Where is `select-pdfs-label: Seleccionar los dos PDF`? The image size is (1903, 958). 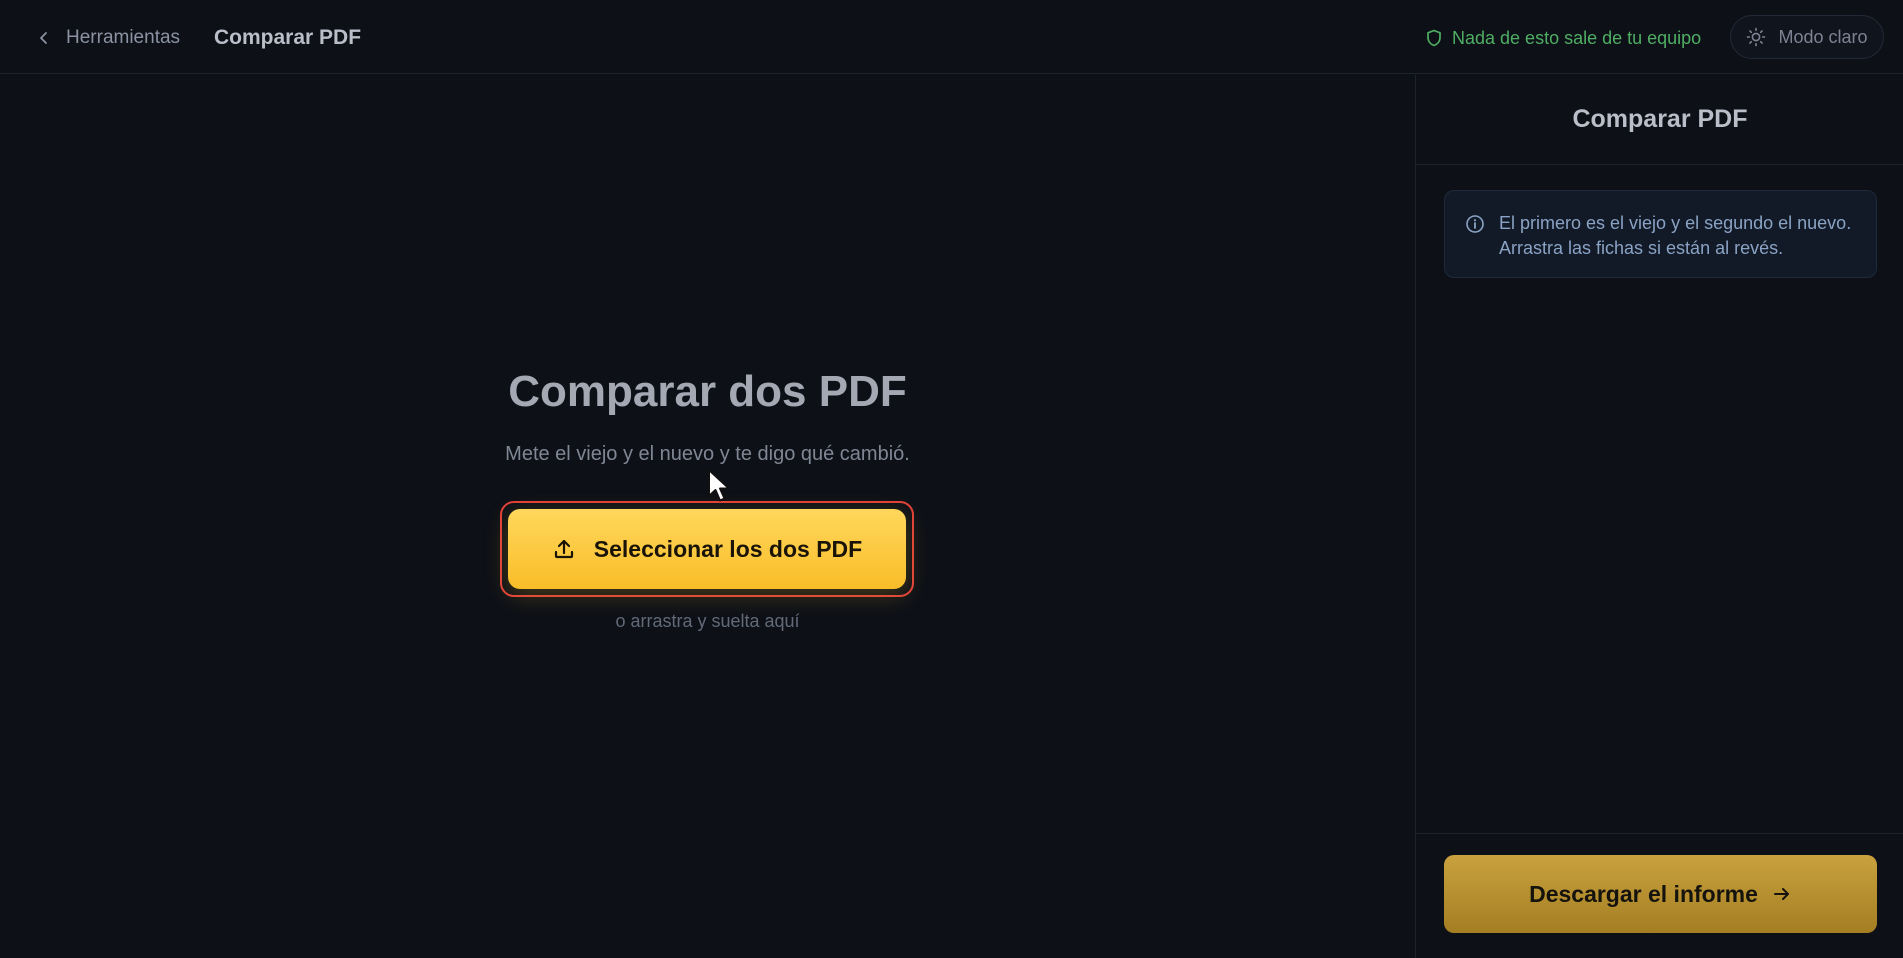 select-pdfs-label: Seleccionar los dos PDF is located at coordinates (728, 548).